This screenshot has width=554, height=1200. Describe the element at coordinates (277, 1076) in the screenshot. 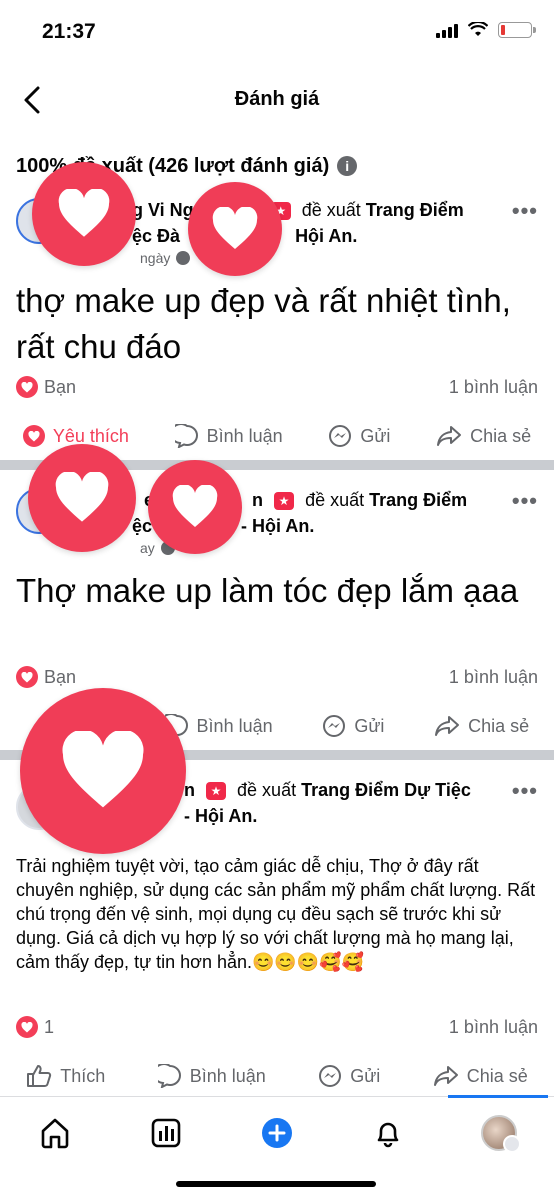

I see `action-row: Thích Bình luận Gửi Chia sẻ` at that location.